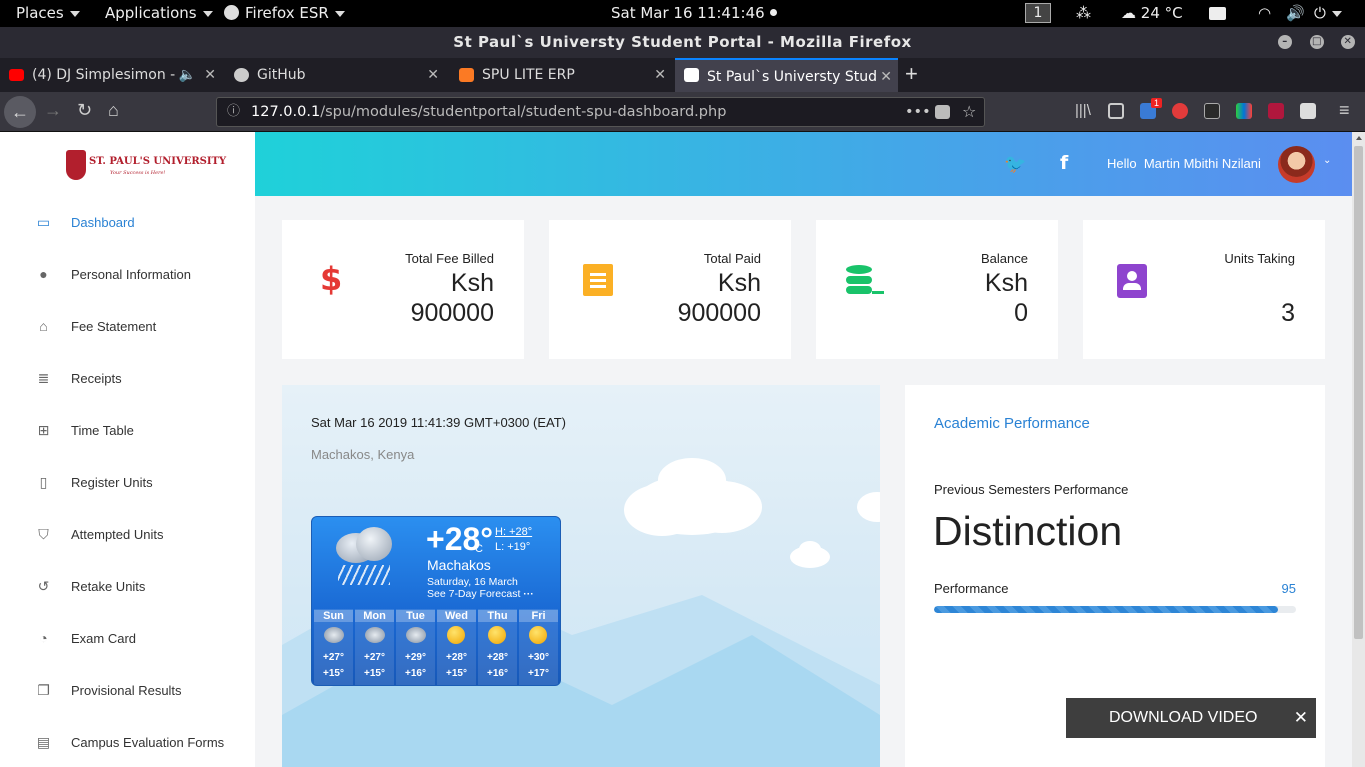  Describe the element at coordinates (333, 647) in the screenshot. I see `forecast-day: Sun +27° +15°` at that location.